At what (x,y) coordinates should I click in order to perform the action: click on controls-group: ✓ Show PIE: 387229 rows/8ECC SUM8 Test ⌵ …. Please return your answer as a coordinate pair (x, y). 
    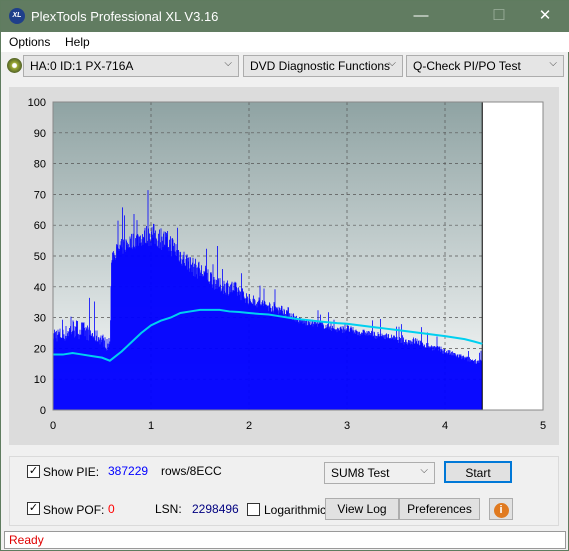
    Looking at the image, I should click on (284, 491).